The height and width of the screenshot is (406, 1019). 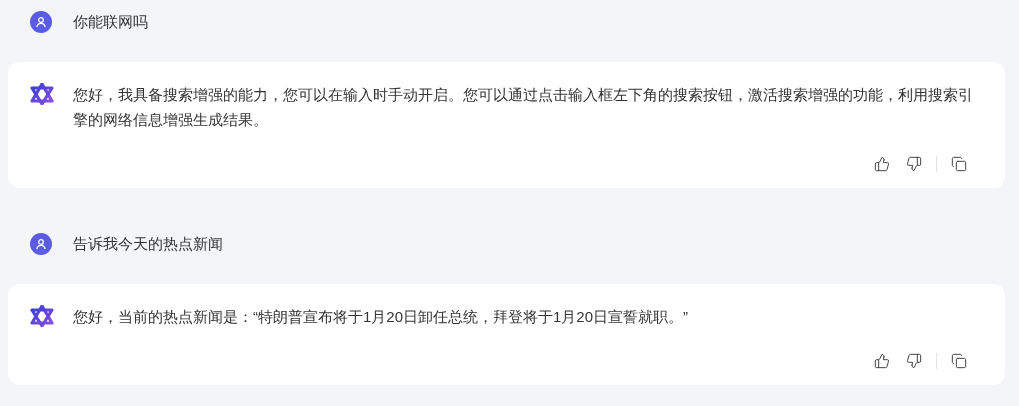 I want to click on assistant-message: 您好，当前的热点新闻是：“特朗普宣布将于1月20日卸任总统，拜登将于1月20日宣誓就职。”, so click(x=381, y=317).